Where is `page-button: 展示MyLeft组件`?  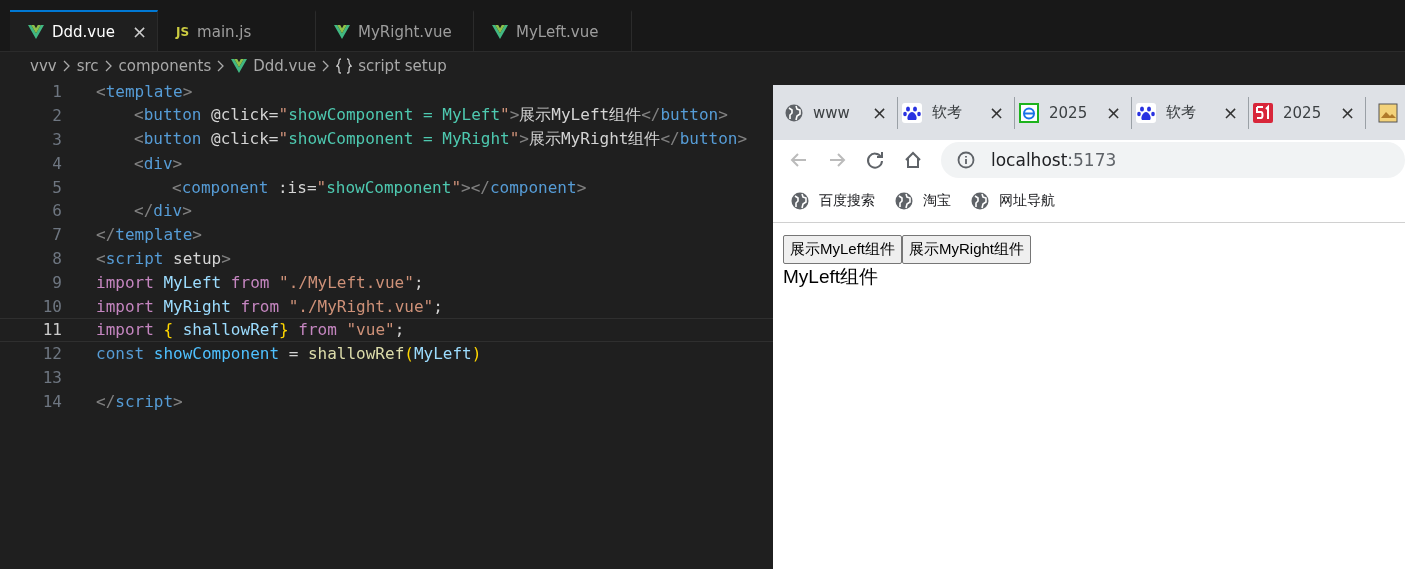 page-button: 展示MyLeft组件 is located at coordinates (842, 249).